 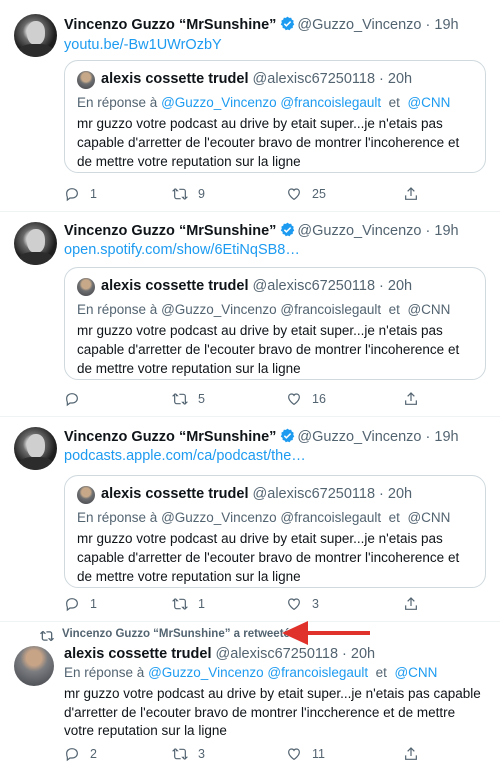 I want to click on retweet-button: 9, so click(x=188, y=194).